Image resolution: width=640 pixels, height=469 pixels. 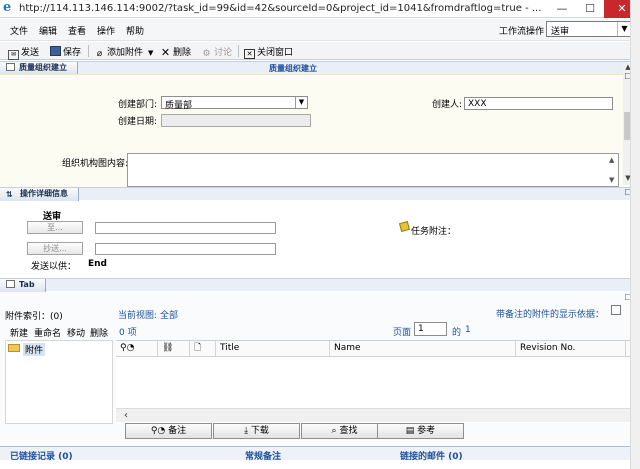 I want to click on col-link: ⛓, so click(x=174, y=349).